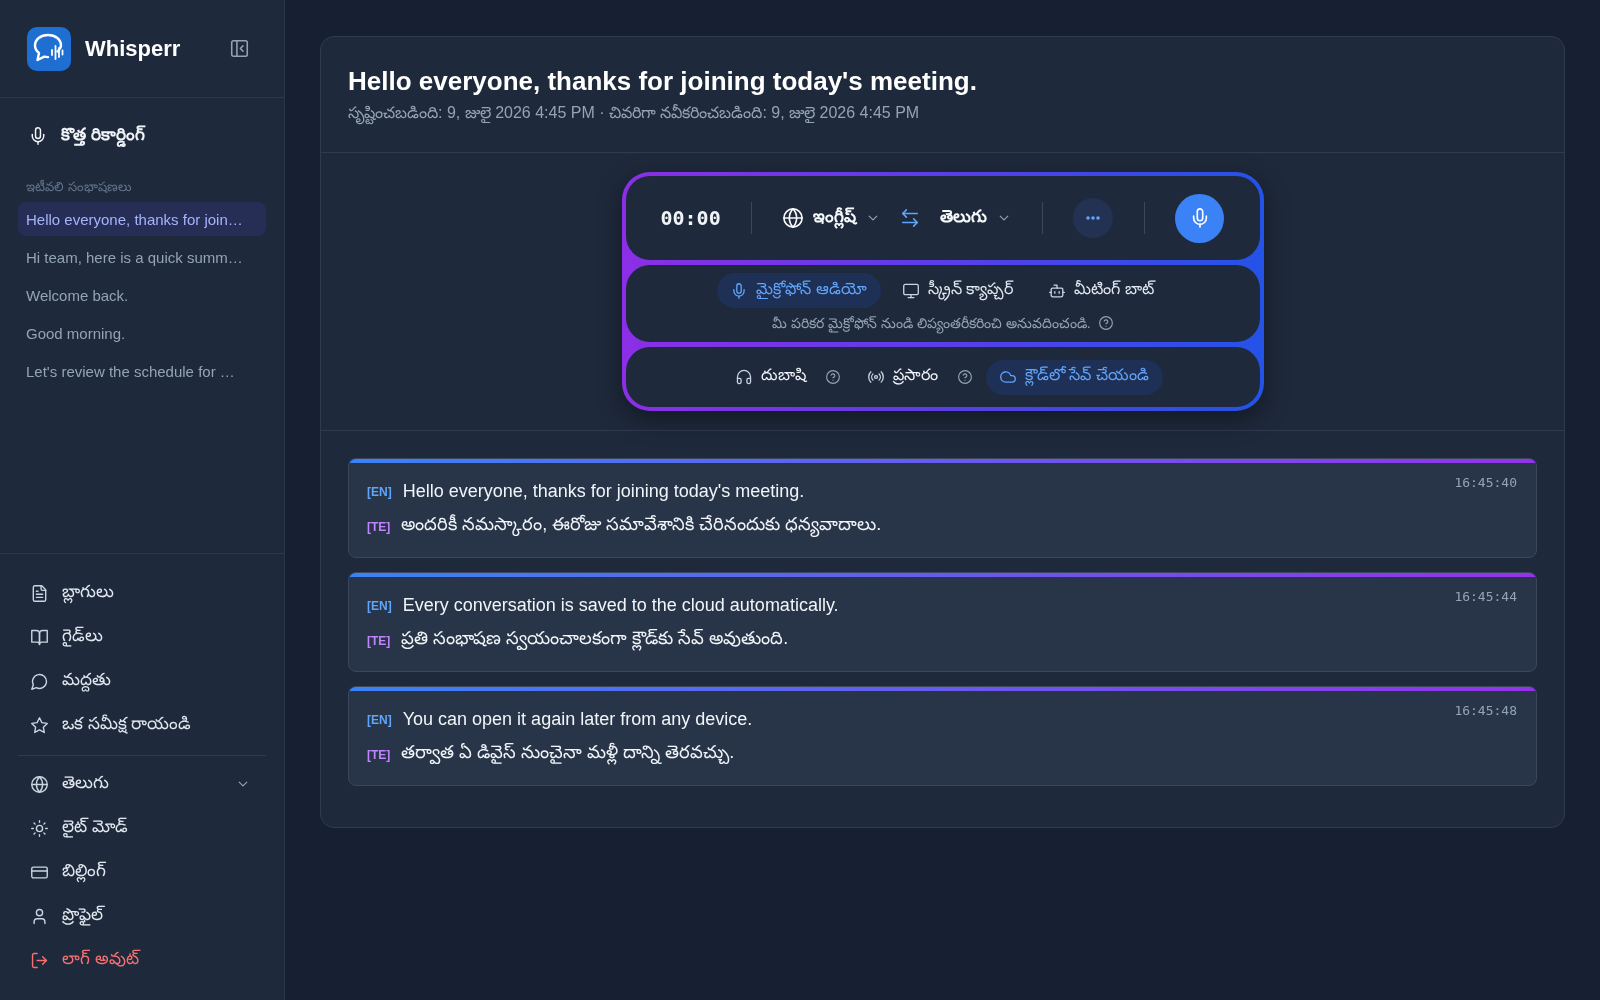 Image resolution: width=1600 pixels, height=1000 pixels. What do you see at coordinates (958, 290) in the screenshot?
I see `mode-tab: స్క్రీన్ క్యాప్చర్` at bounding box center [958, 290].